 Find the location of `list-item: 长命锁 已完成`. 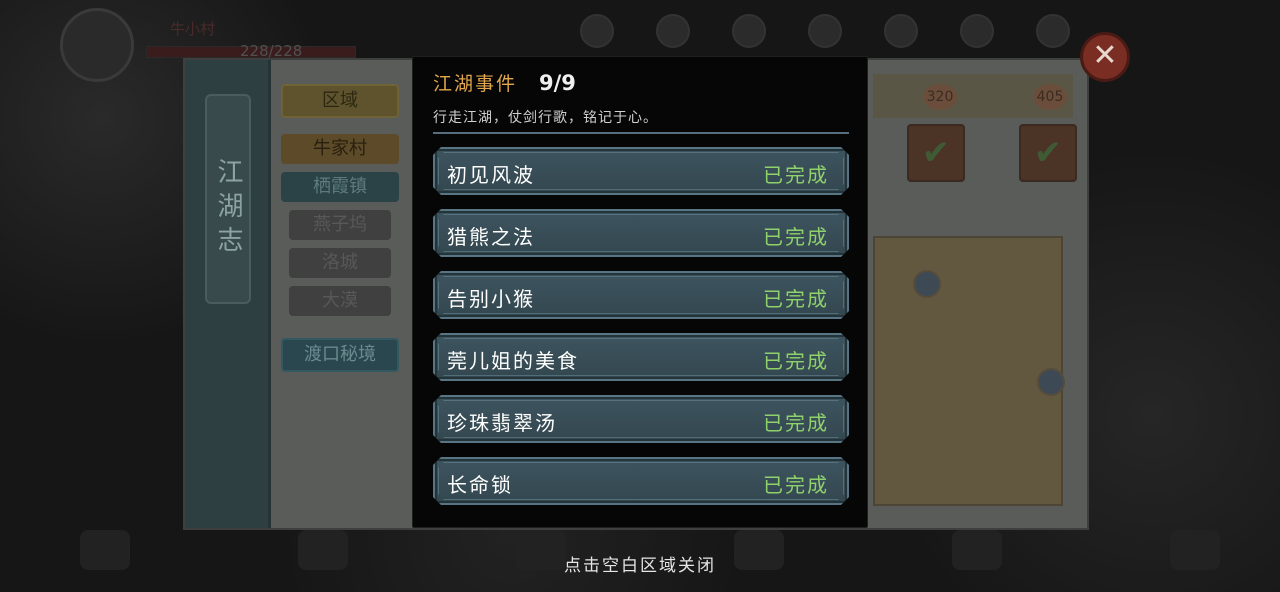

list-item: 长命锁 已完成 is located at coordinates (641, 481).